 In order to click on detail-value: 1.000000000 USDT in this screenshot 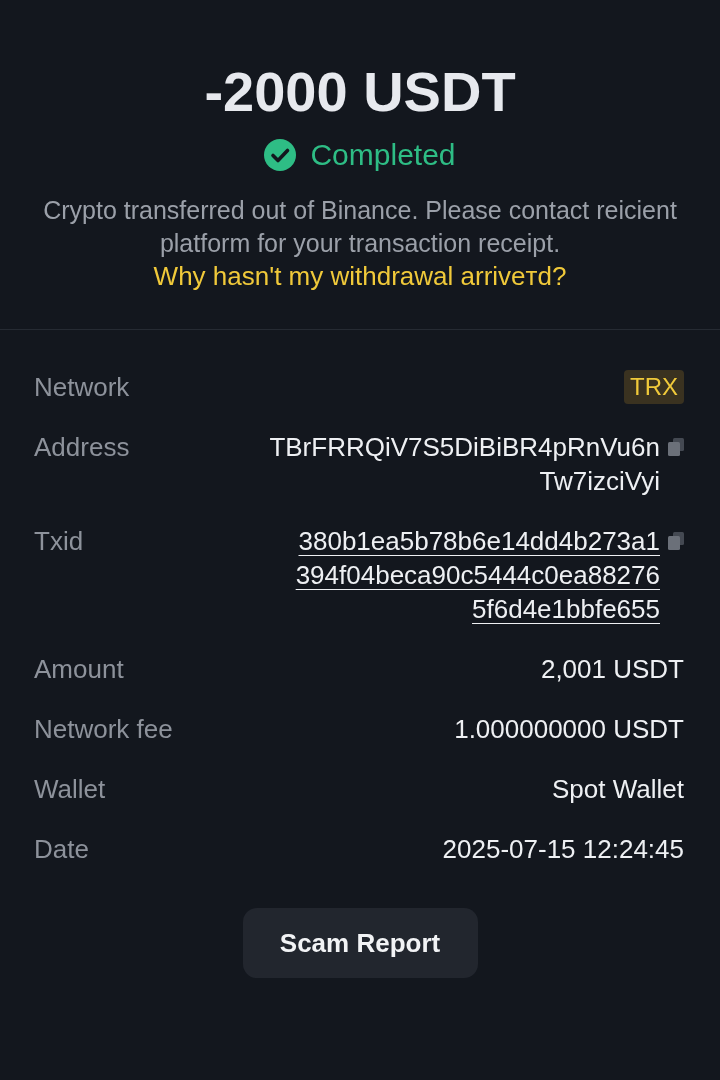, I will do `click(569, 729)`.